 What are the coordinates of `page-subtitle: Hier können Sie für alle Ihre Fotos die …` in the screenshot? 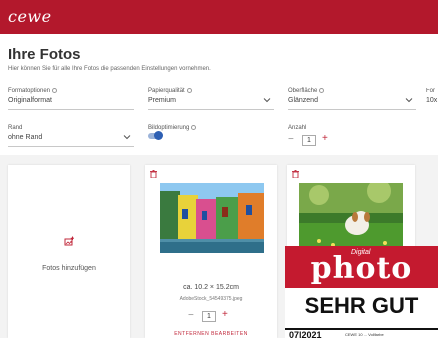 It's located at (109, 69).